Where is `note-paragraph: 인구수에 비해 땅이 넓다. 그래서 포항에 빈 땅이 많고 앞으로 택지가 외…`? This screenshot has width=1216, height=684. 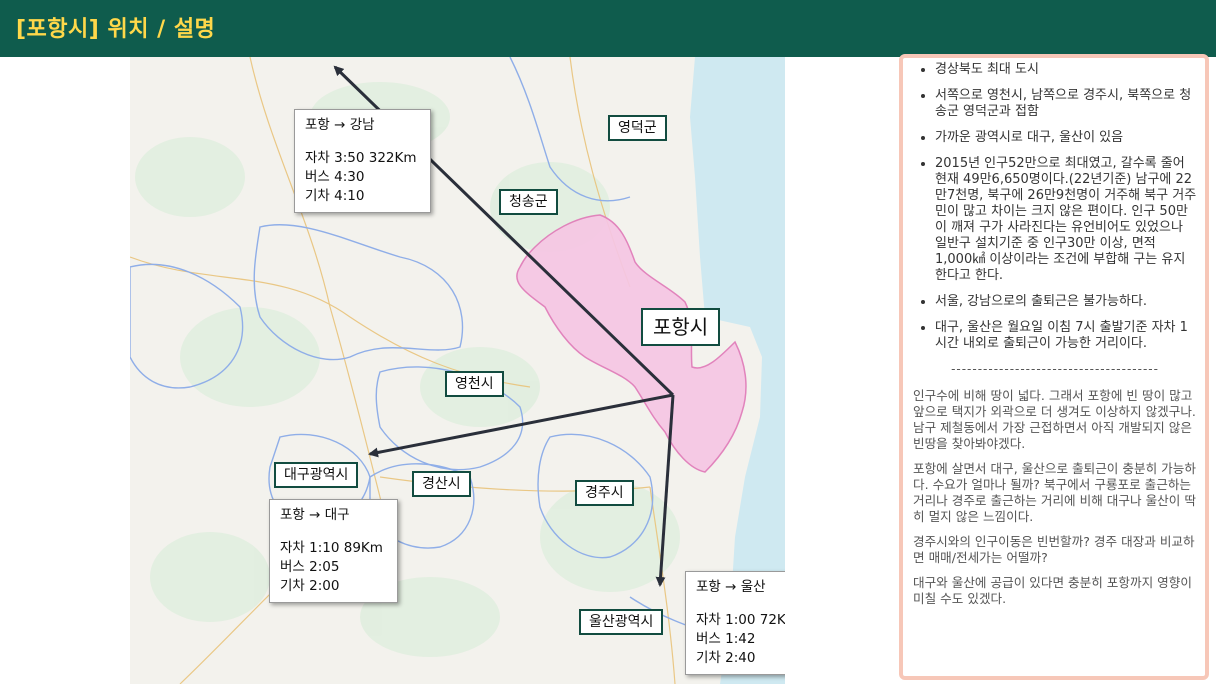
note-paragraph: 인구수에 비해 땅이 넓다. 그래서 포항에 빈 땅이 많고 앞으로 택지가 외… is located at coordinates (1054, 419).